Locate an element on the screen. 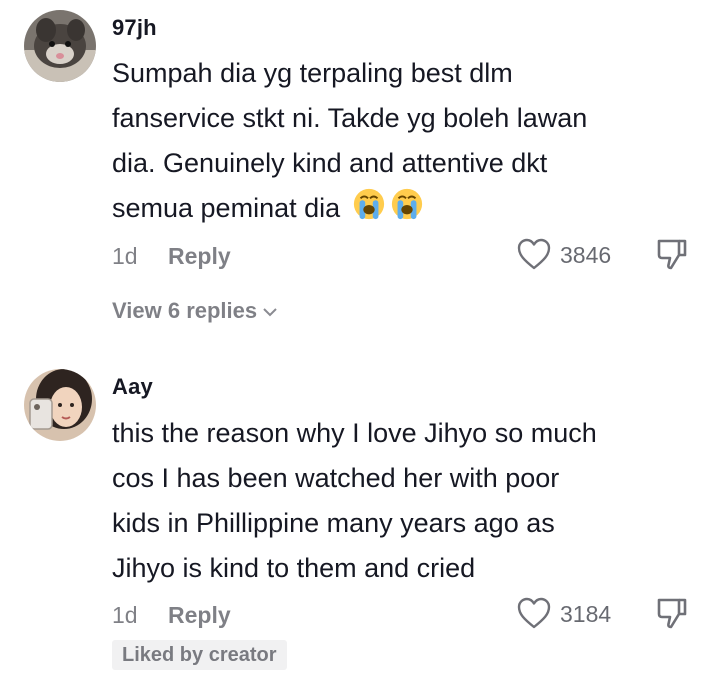 The image size is (720, 684). comment-text-line: semua peminat dia is located at coordinates (397, 208).